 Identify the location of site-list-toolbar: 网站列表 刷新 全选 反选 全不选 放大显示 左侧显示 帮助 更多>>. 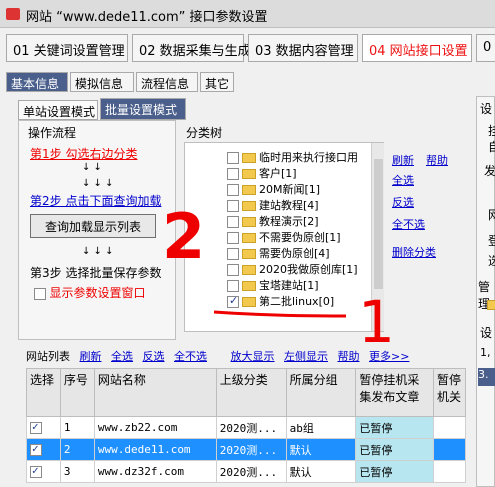
(246, 357).